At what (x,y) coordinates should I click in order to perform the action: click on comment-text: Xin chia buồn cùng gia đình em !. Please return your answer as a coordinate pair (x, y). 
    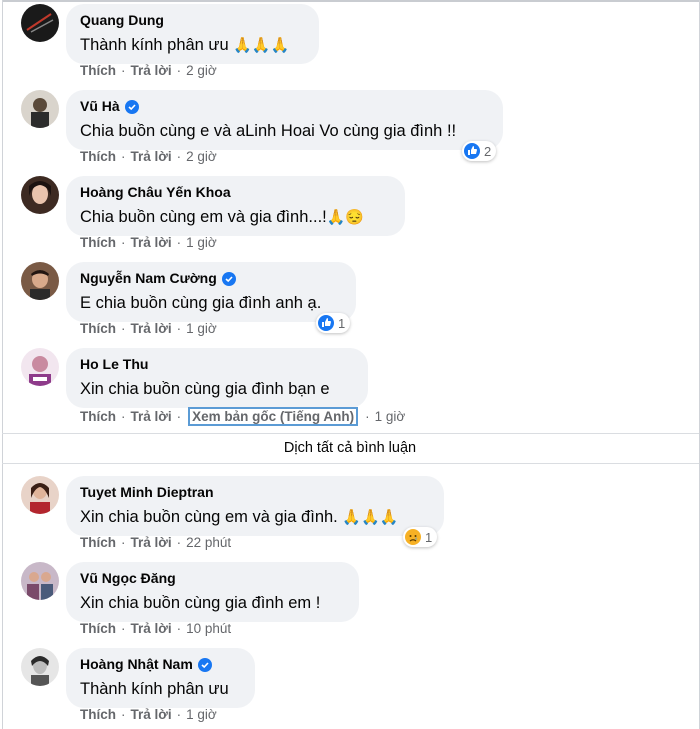
    Looking at the image, I should click on (200, 603).